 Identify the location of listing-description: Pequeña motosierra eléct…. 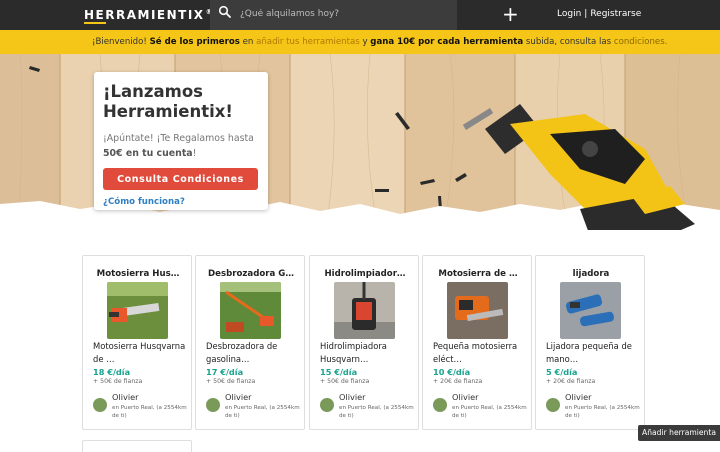
(475, 352).